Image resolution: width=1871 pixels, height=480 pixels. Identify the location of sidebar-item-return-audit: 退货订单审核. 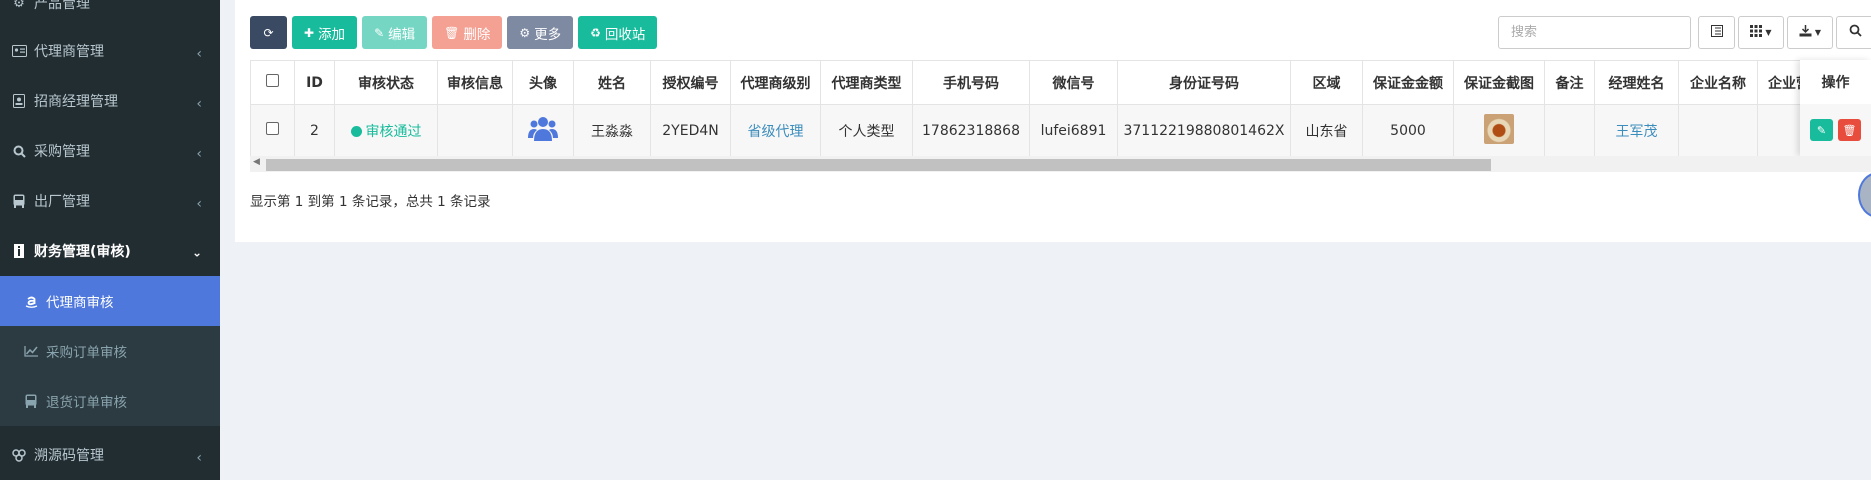
(110, 401).